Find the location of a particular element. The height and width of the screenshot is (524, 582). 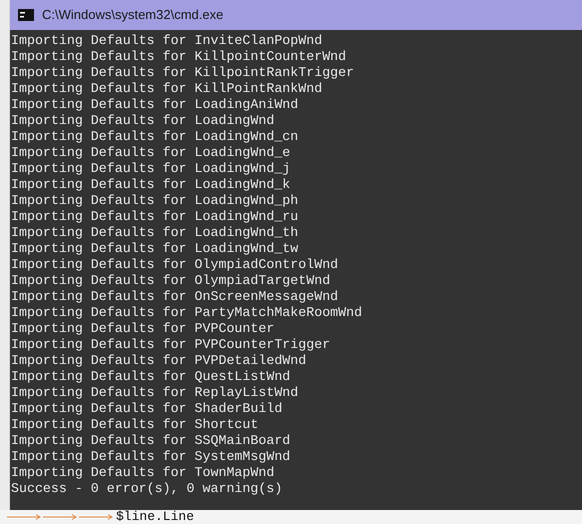

console-line: Importing Defaults for TownMapWnd is located at coordinates (142, 473).